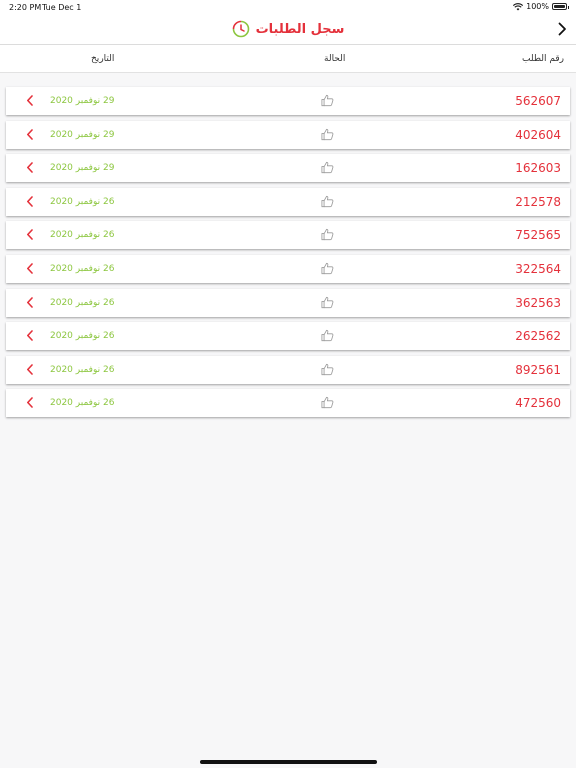 The width and height of the screenshot is (576, 768). Describe the element at coordinates (103, 59) in the screenshot. I see `column-date: التاريخ` at that location.